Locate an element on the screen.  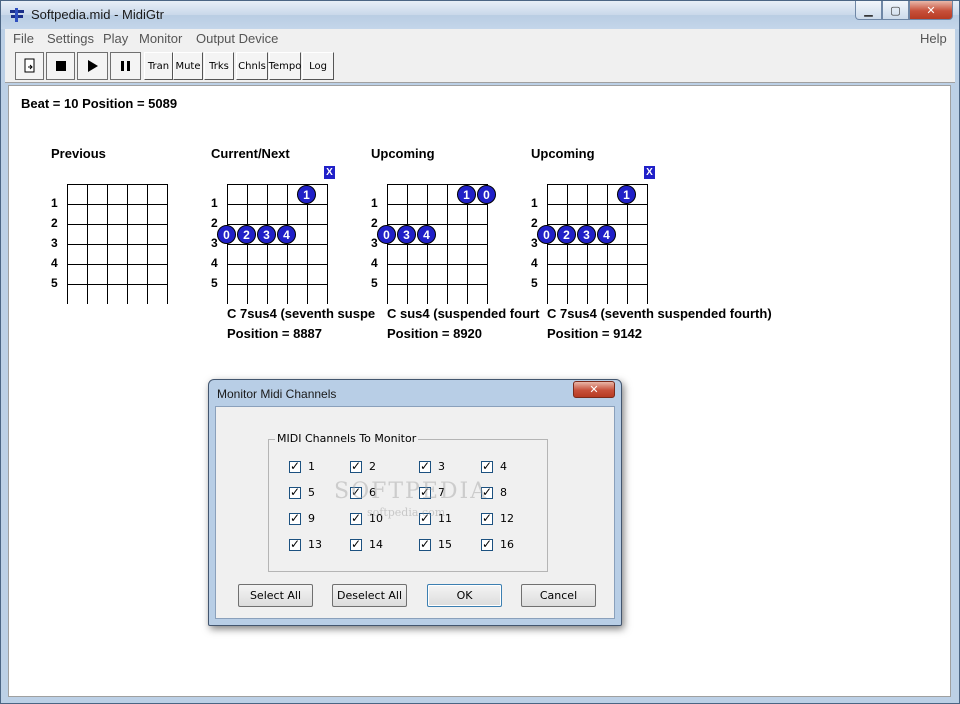
menu-output-device: Output Device is located at coordinates (237, 38).